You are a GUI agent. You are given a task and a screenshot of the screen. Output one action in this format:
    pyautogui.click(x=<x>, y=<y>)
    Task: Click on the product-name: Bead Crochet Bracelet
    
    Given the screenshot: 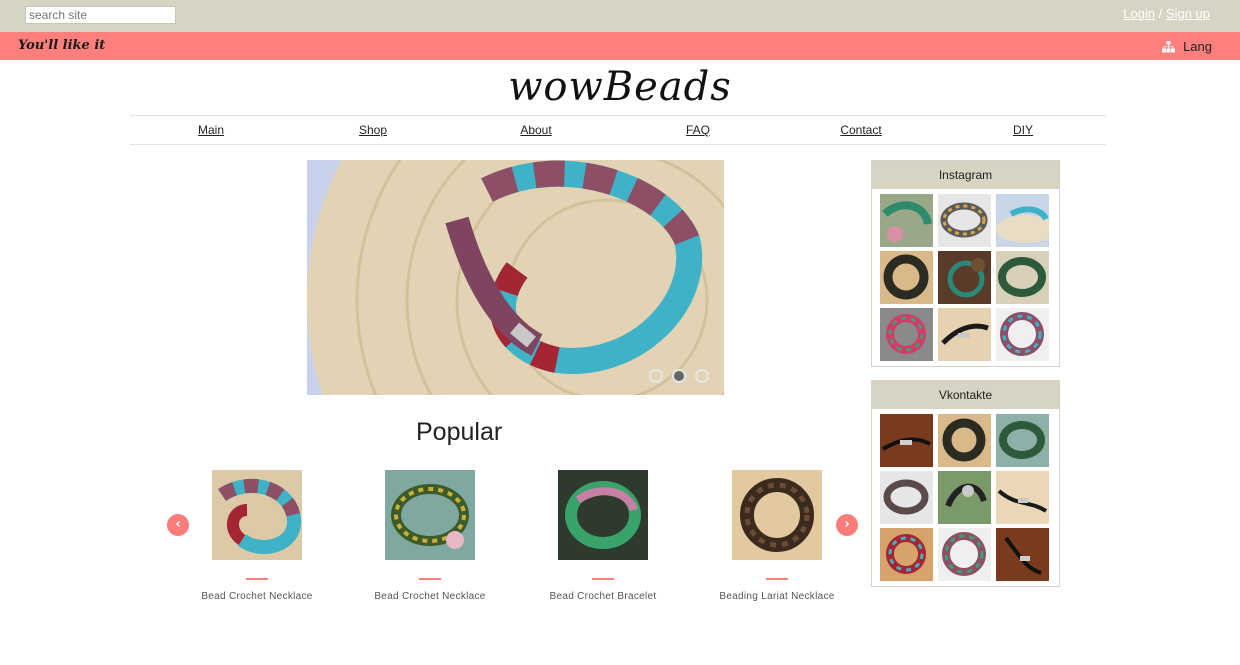 What is the action you would take?
    pyautogui.click(x=603, y=596)
    